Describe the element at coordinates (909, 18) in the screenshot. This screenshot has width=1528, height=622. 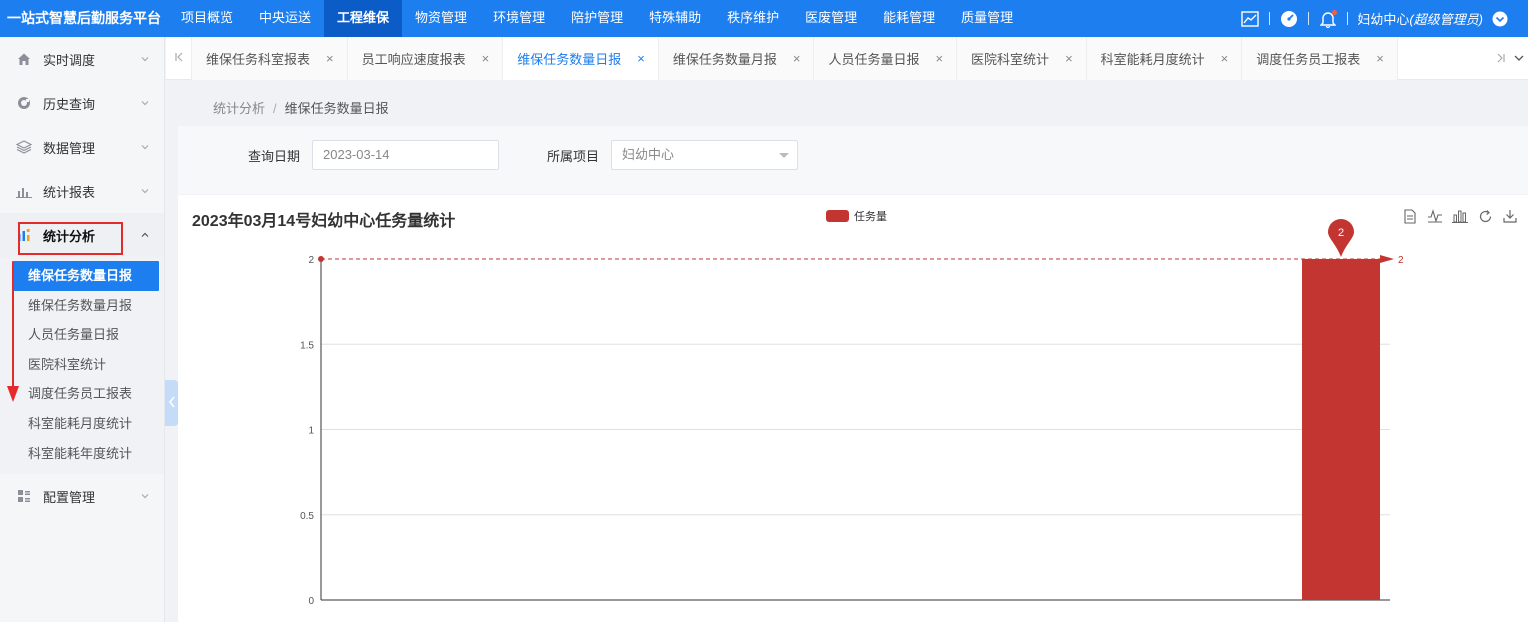
I see `nav-item-energy: 能耗管理` at that location.